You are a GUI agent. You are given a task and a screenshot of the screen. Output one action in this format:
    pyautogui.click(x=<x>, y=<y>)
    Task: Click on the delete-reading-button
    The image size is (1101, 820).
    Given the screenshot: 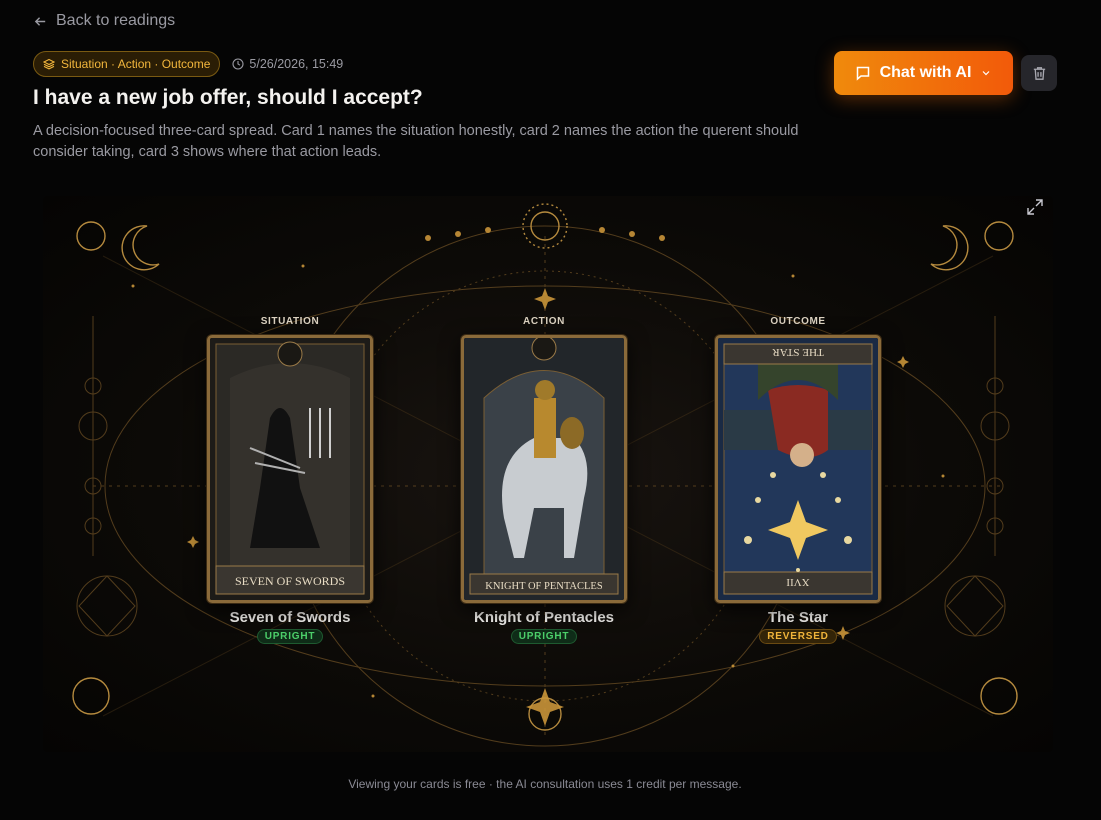 What is the action you would take?
    pyautogui.click(x=1039, y=73)
    